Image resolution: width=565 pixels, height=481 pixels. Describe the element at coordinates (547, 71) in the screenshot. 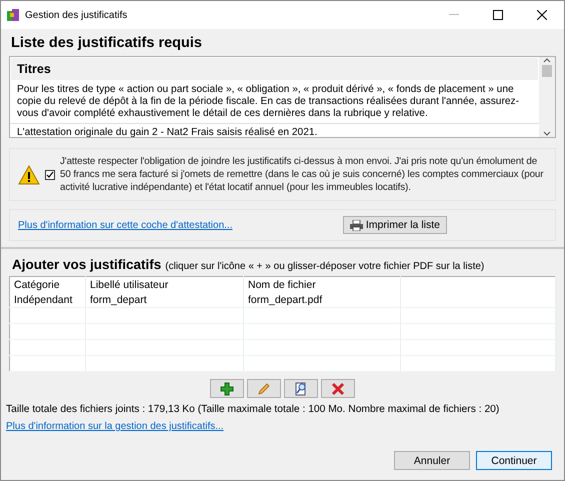

I see `scroll-thumb` at that location.